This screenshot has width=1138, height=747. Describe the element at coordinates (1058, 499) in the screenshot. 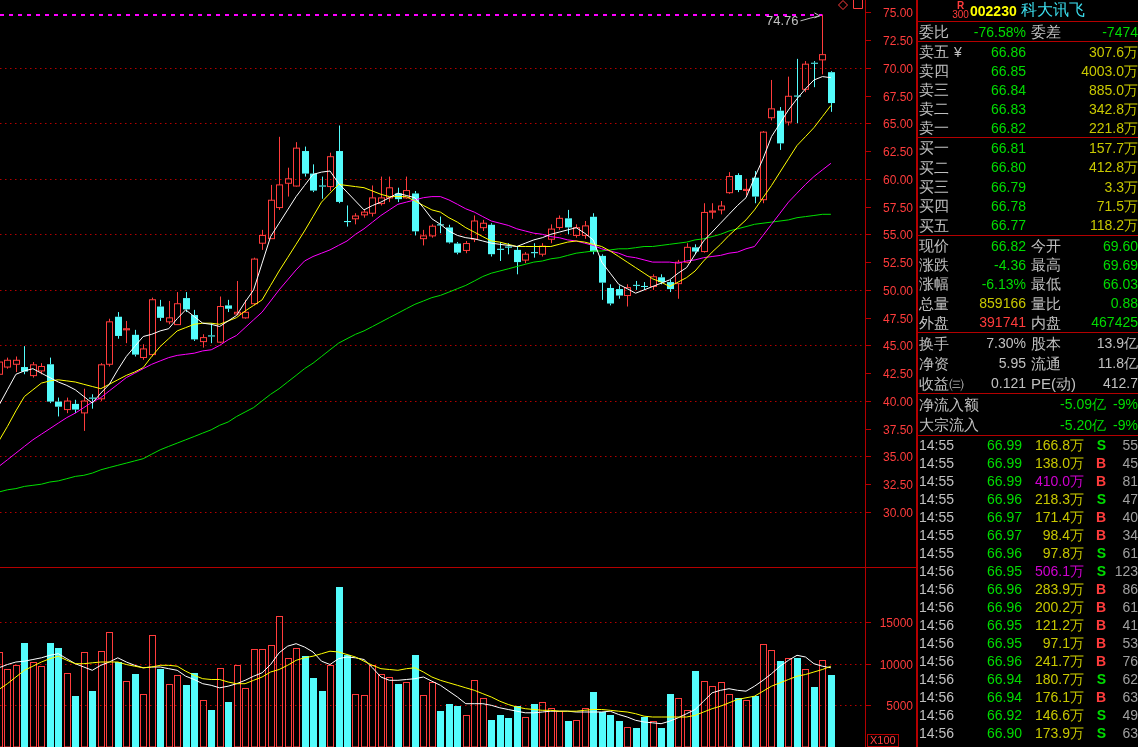

I see `trade-volume: 218.3万` at that location.